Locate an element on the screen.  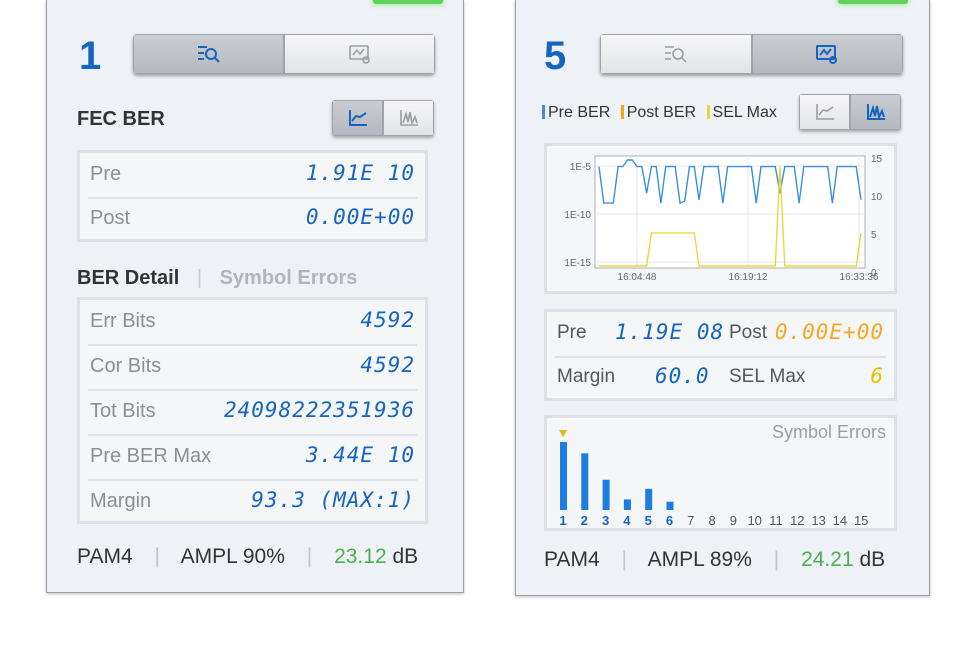
category-label: 9 is located at coordinates (733, 520).